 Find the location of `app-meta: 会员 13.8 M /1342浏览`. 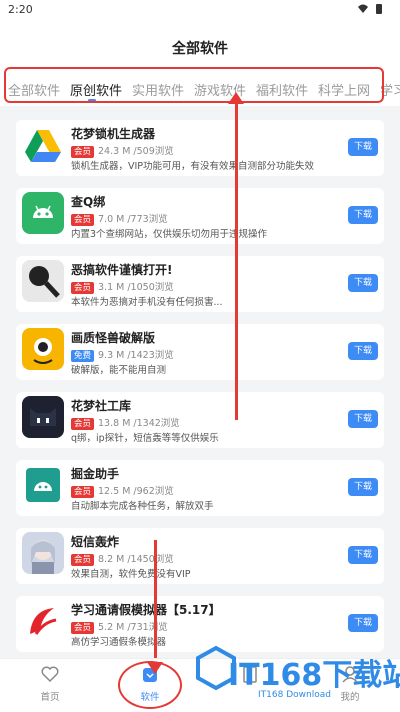

app-meta: 会员 13.8 M /1342浏览 is located at coordinates (125, 422).